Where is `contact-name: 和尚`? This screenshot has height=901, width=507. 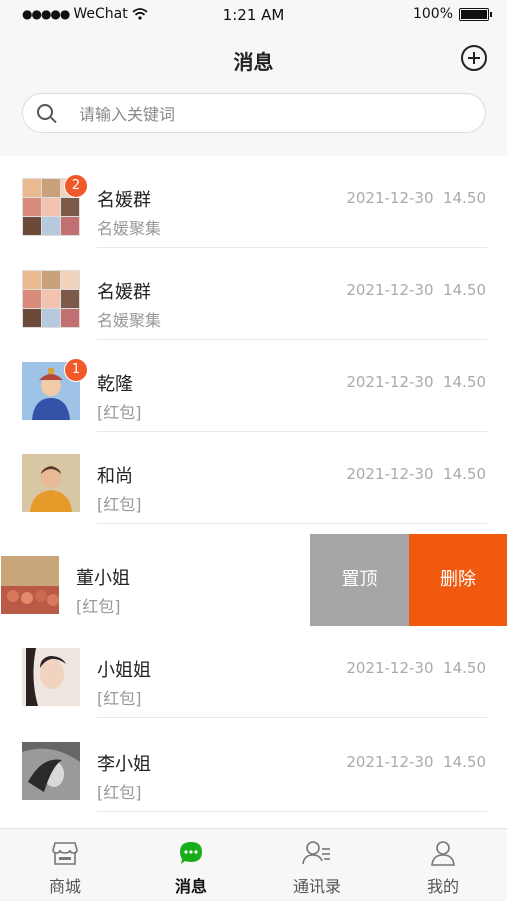 contact-name: 和尚 is located at coordinates (115, 476).